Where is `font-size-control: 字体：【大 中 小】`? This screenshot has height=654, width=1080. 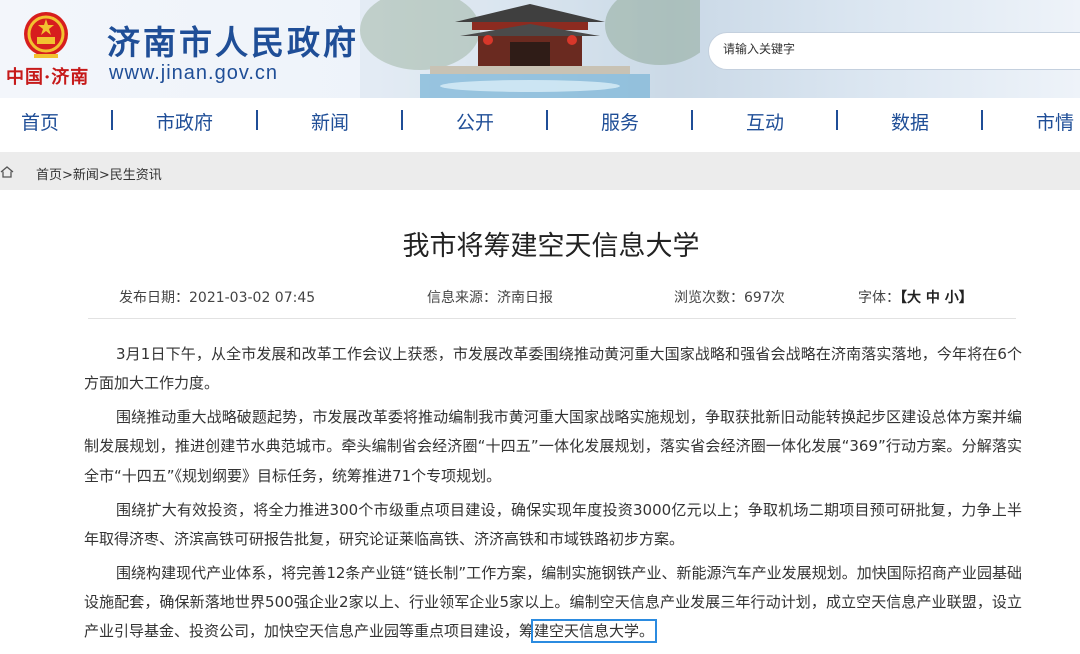 font-size-control: 字体：【大 中 小】 is located at coordinates (915, 297).